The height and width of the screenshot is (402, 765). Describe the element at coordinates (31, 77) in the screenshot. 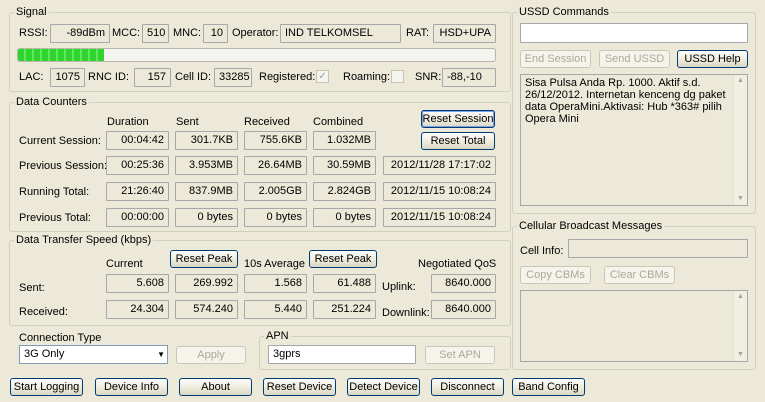

I see `lac-label: LAC:` at that location.